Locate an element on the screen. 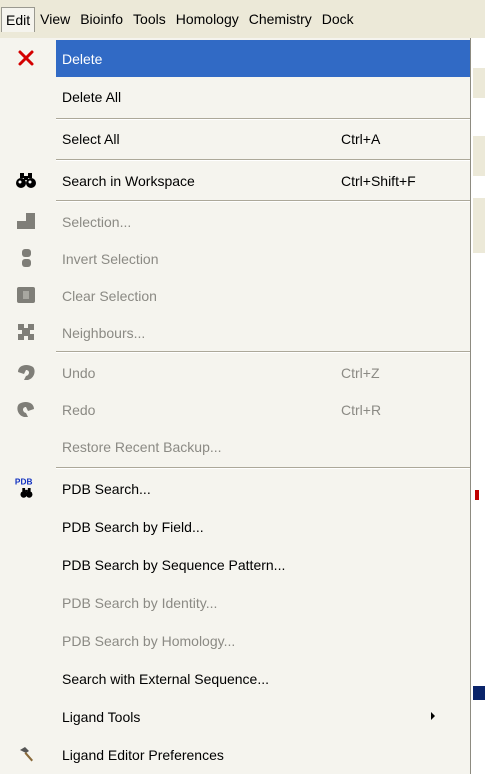 The image size is (485, 774). background-marker is located at coordinates (477, 495).